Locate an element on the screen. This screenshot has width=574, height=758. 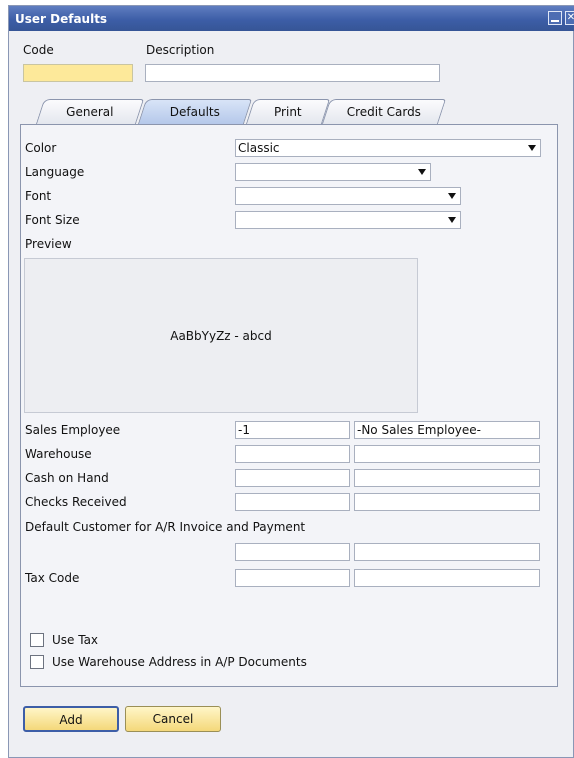
preview-sample-text: AaBbYyZz - abcd is located at coordinates (221, 336).